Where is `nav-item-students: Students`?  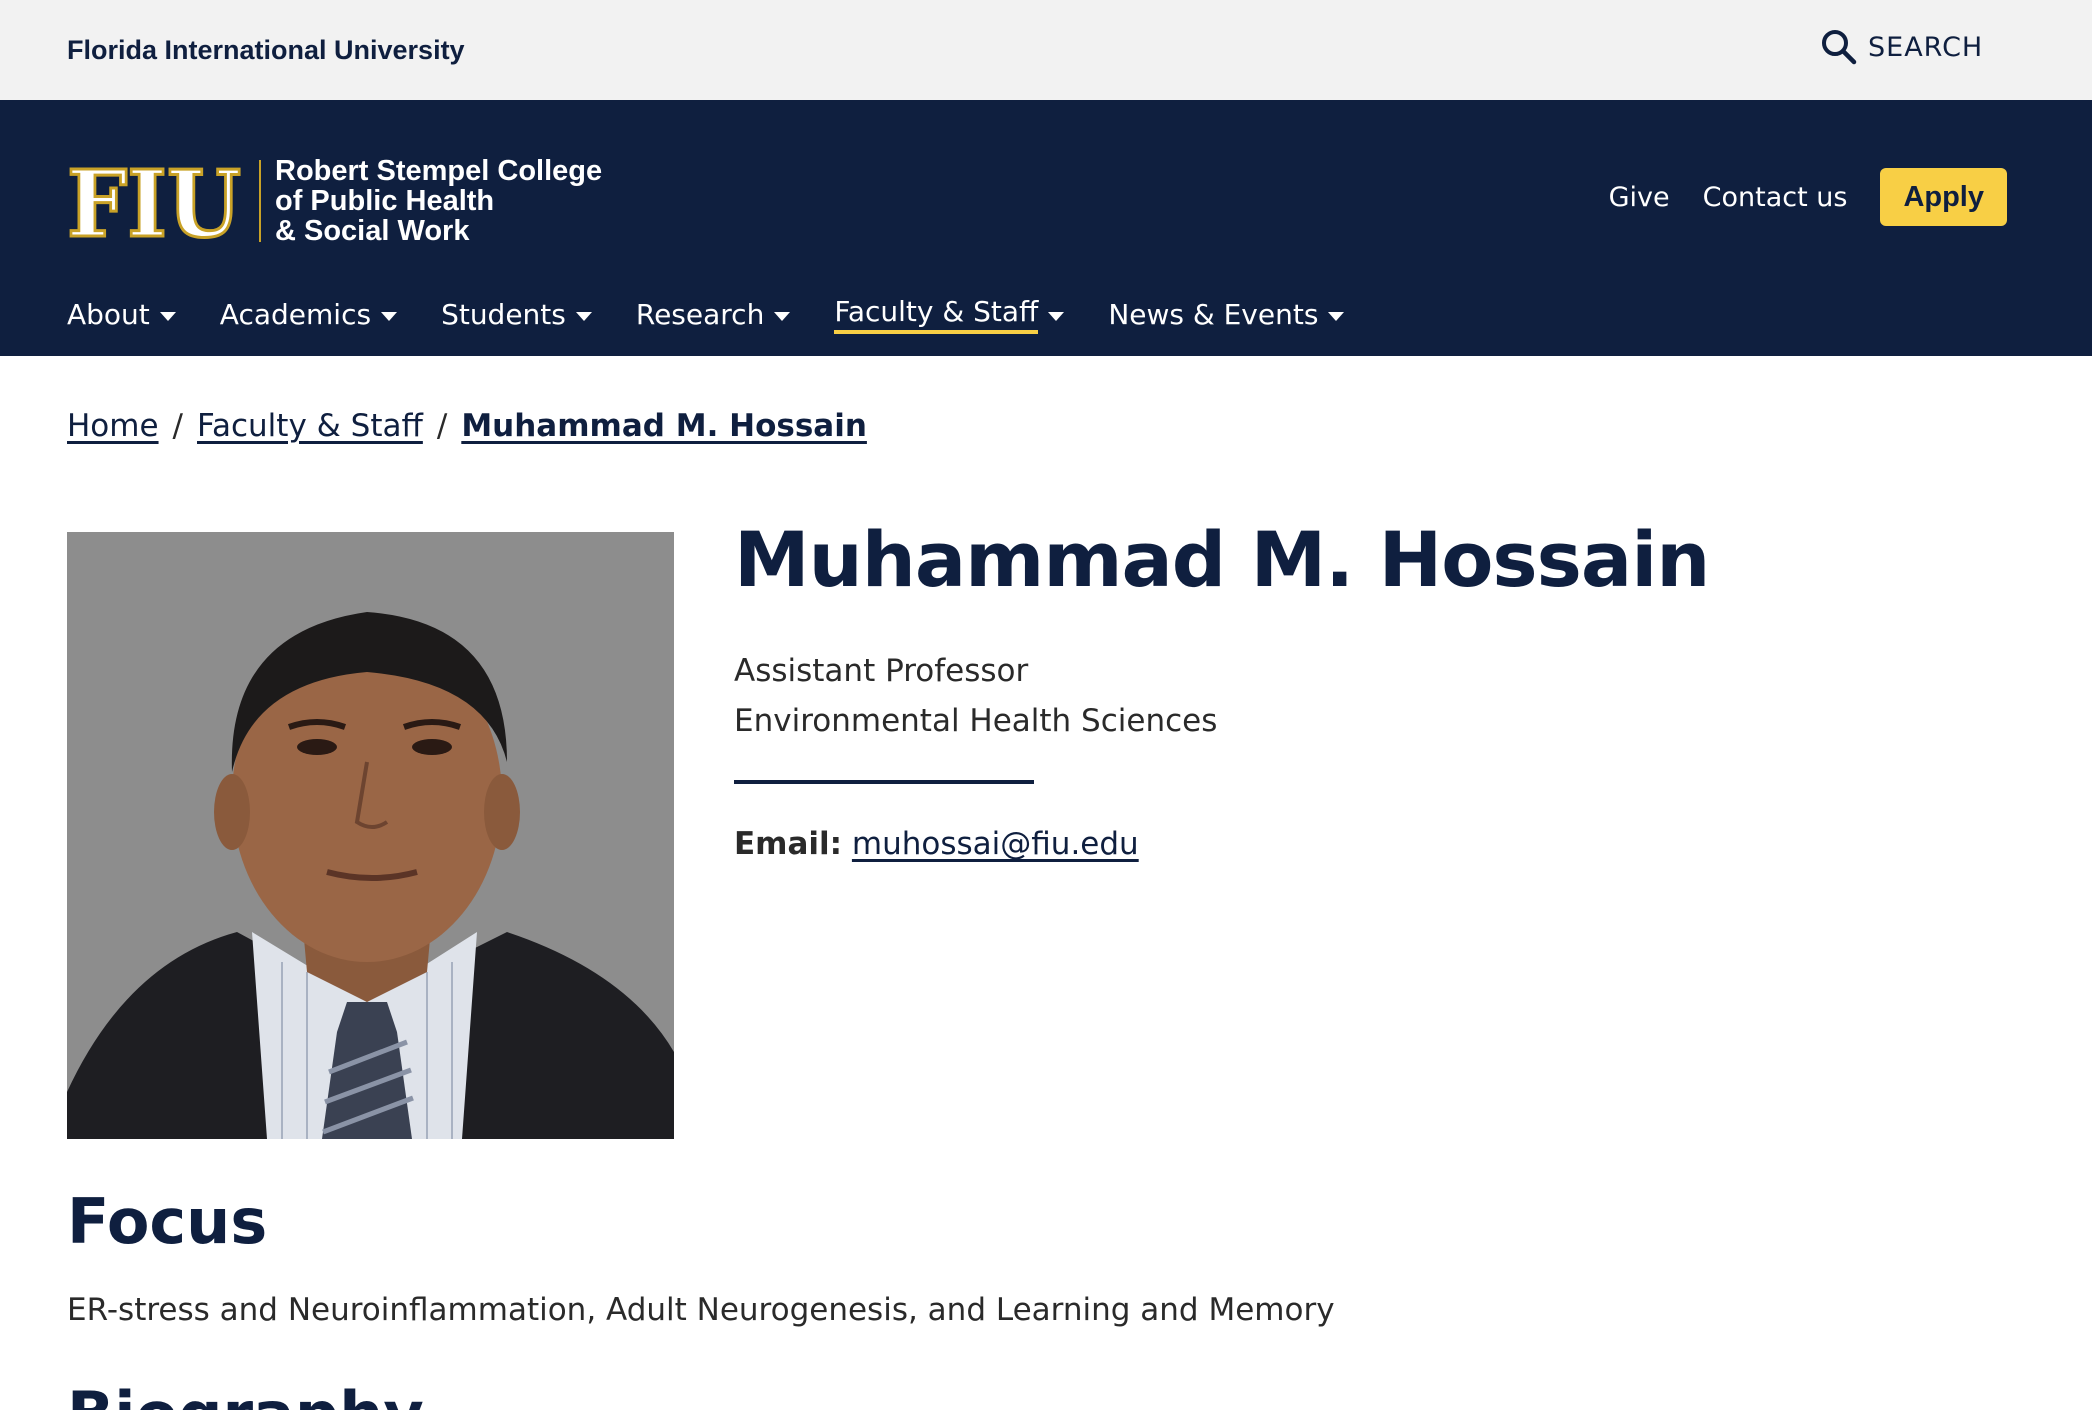
nav-item-students: Students is located at coordinates (516, 317).